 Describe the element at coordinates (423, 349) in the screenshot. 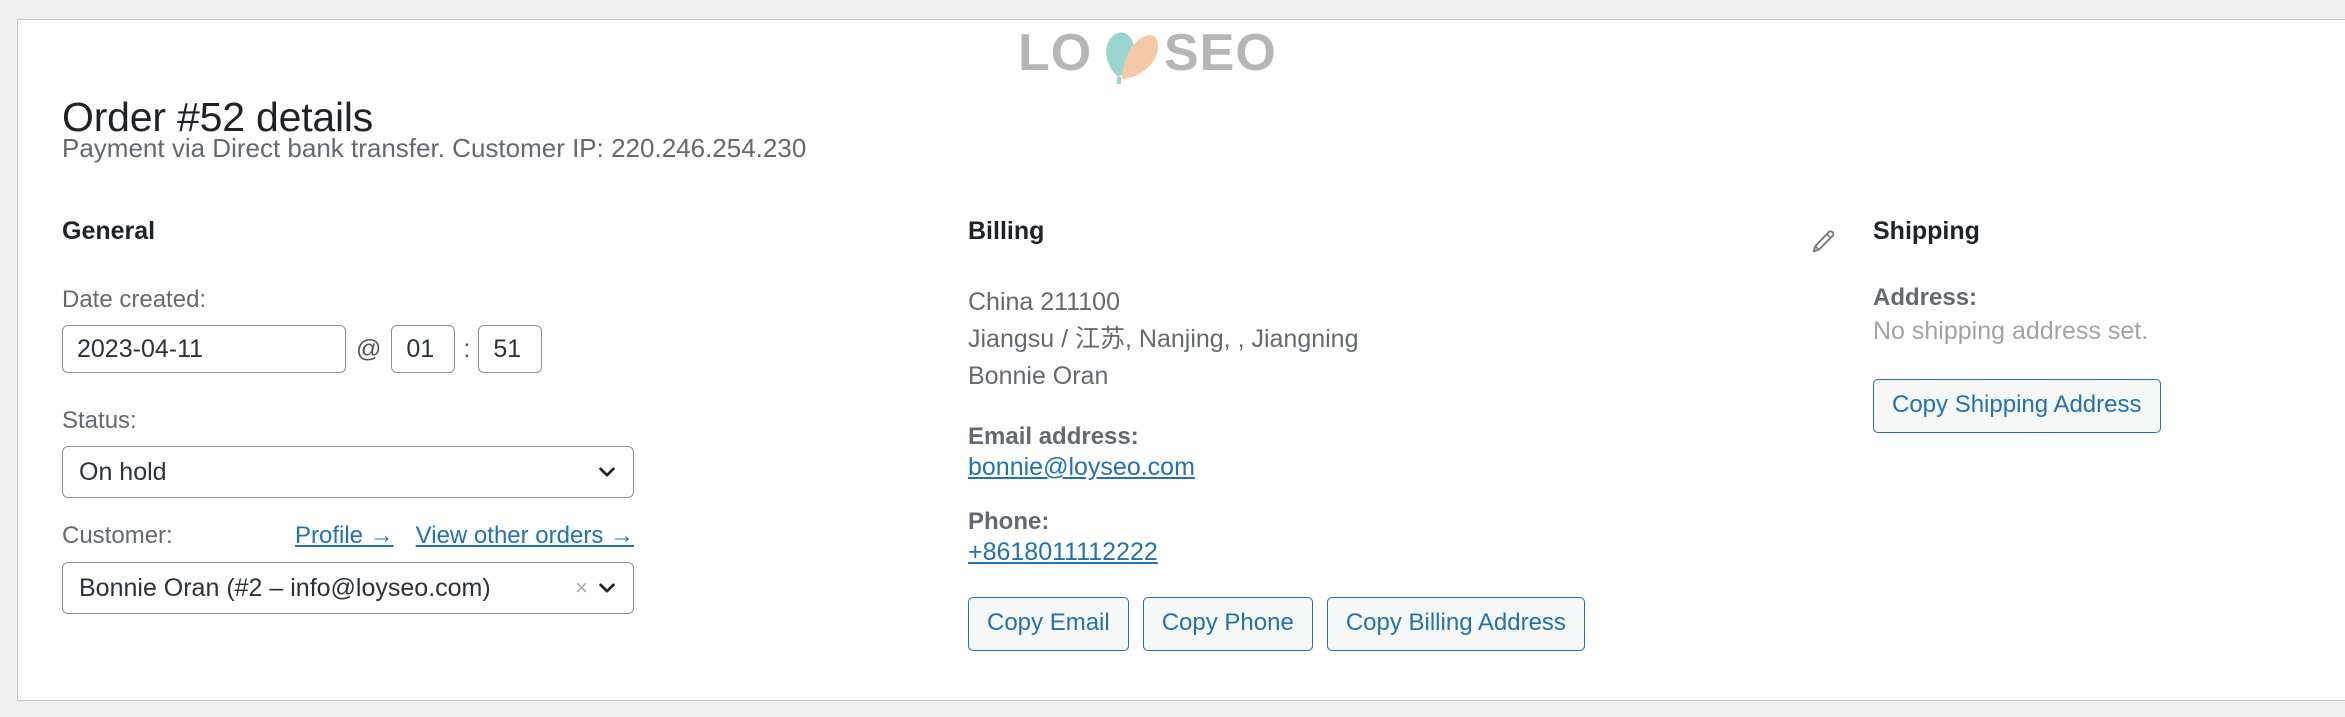

I see `hour-input` at that location.